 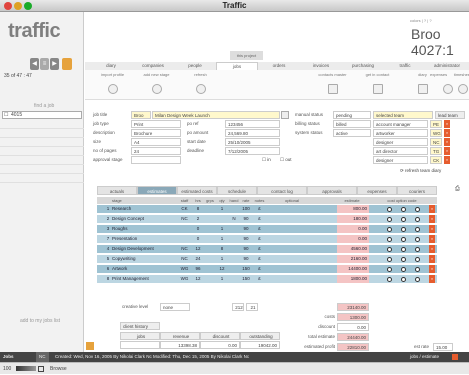 What do you see at coordinates (108, 219) in the screenshot?
I see `row-number: 2` at bounding box center [108, 219].